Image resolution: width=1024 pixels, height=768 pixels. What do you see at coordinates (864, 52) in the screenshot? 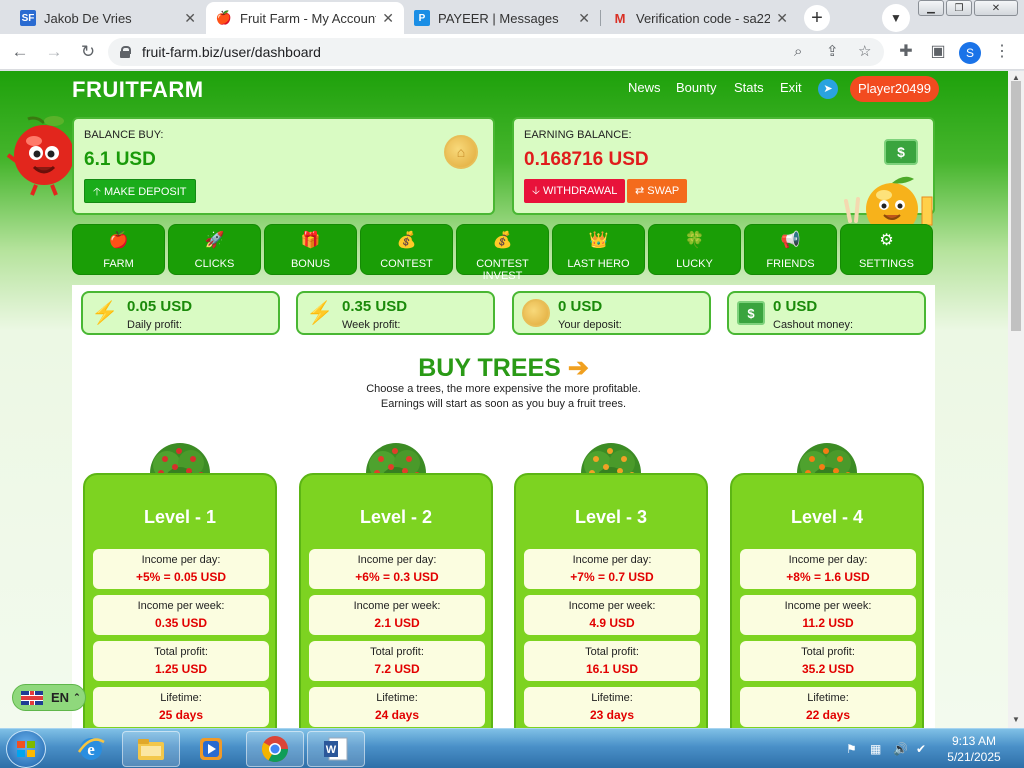
I see `bookmark-star-icon: ☆` at bounding box center [864, 52].